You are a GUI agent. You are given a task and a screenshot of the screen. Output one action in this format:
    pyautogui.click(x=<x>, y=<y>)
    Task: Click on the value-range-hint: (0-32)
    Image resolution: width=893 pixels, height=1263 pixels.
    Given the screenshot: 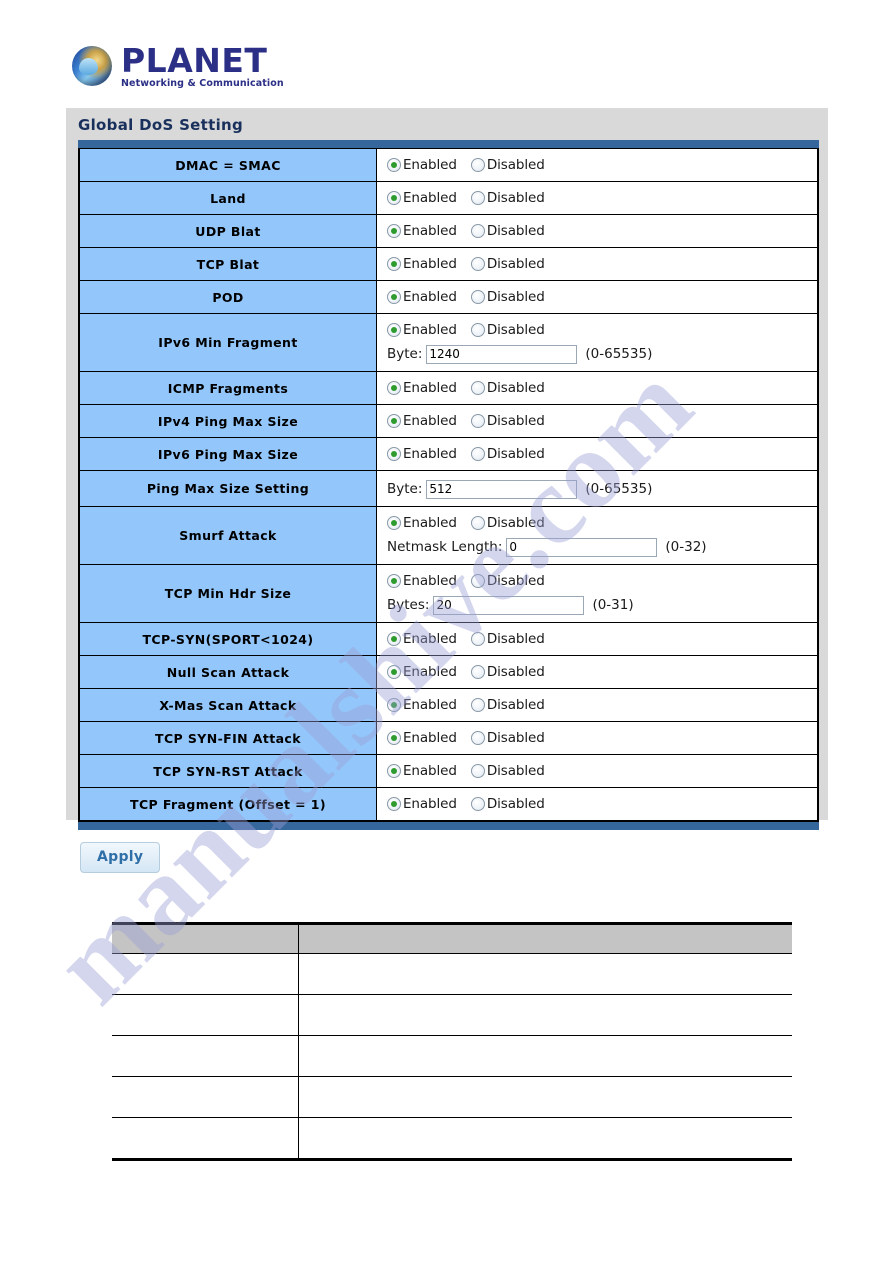 What is the action you would take?
    pyautogui.click(x=686, y=547)
    